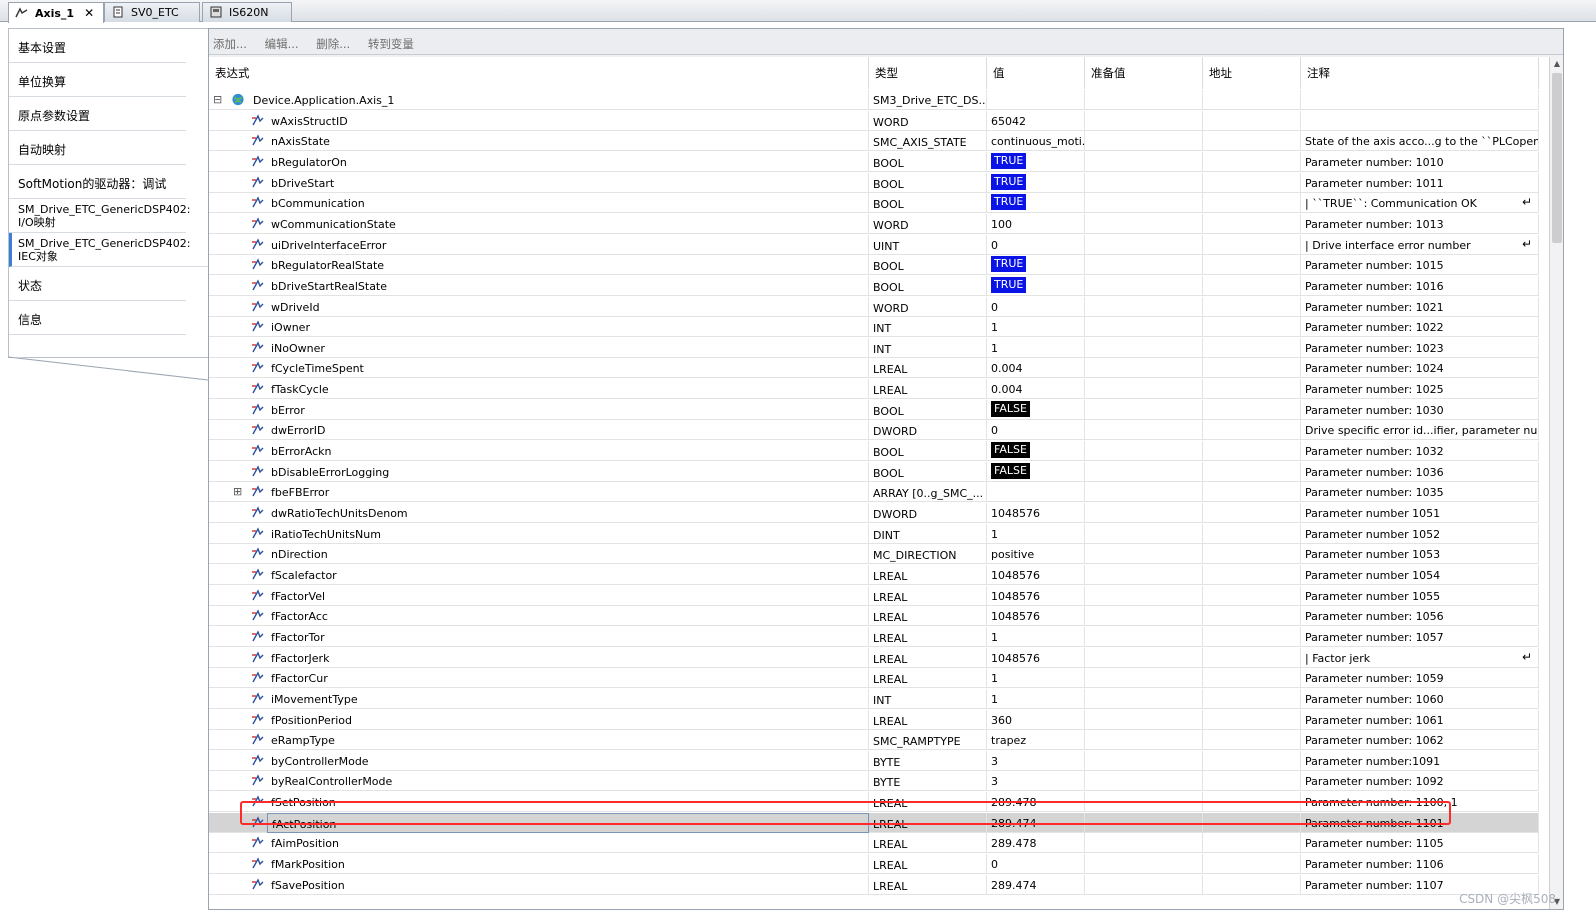  I want to click on value-cell: 289.478, so click(1036, 843).